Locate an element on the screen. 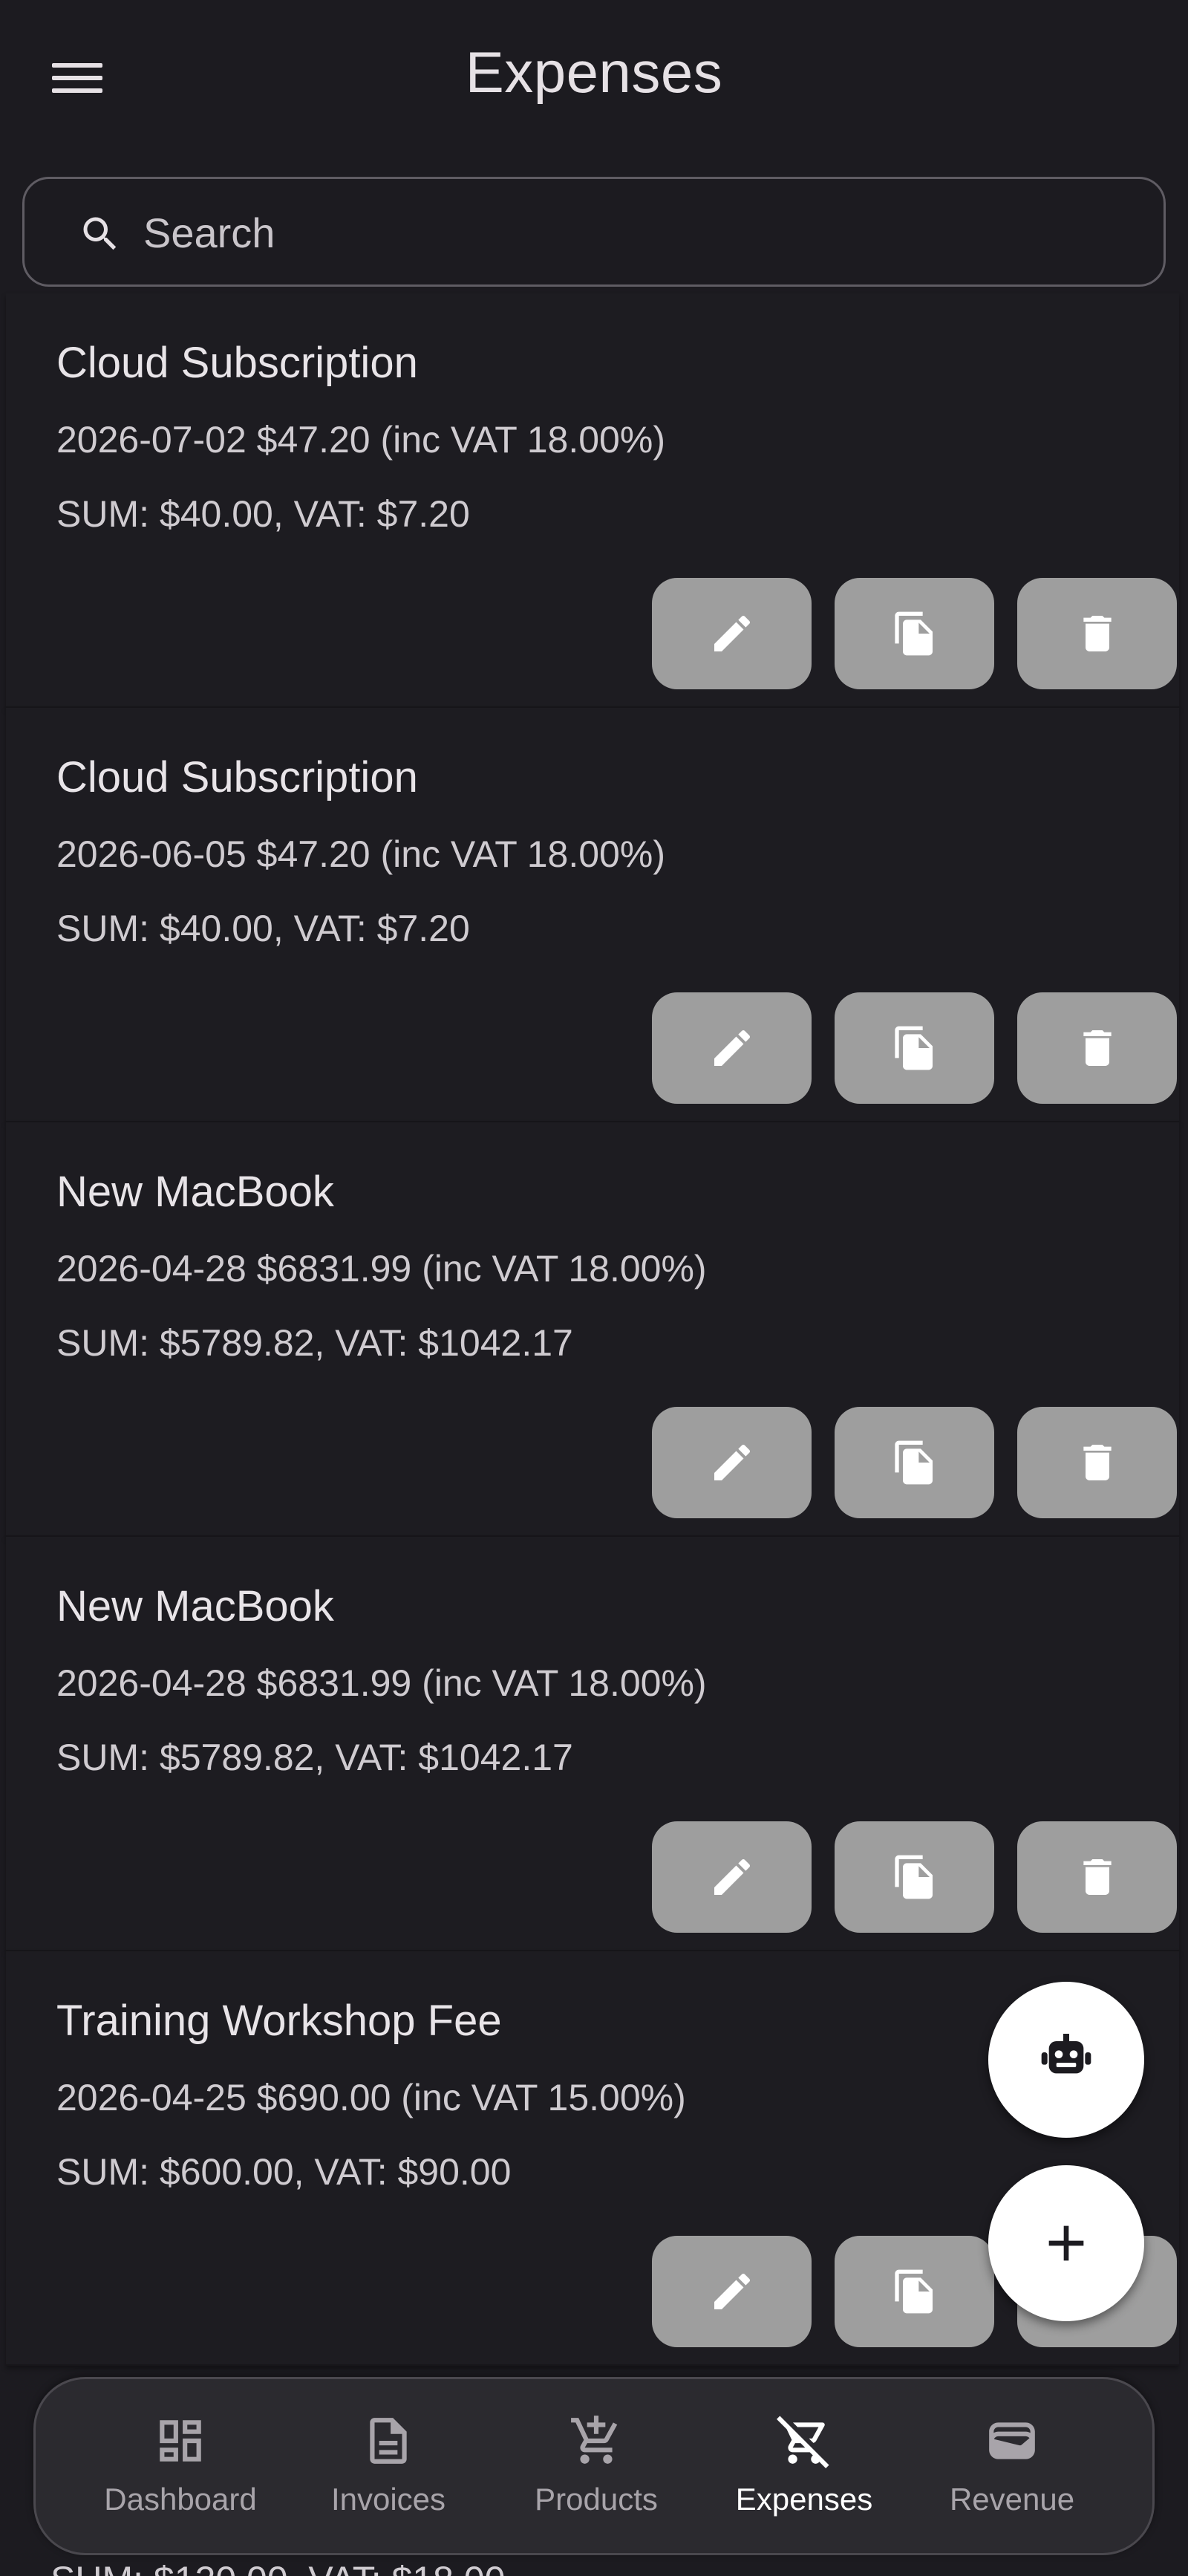  search-input is located at coordinates (633, 233).